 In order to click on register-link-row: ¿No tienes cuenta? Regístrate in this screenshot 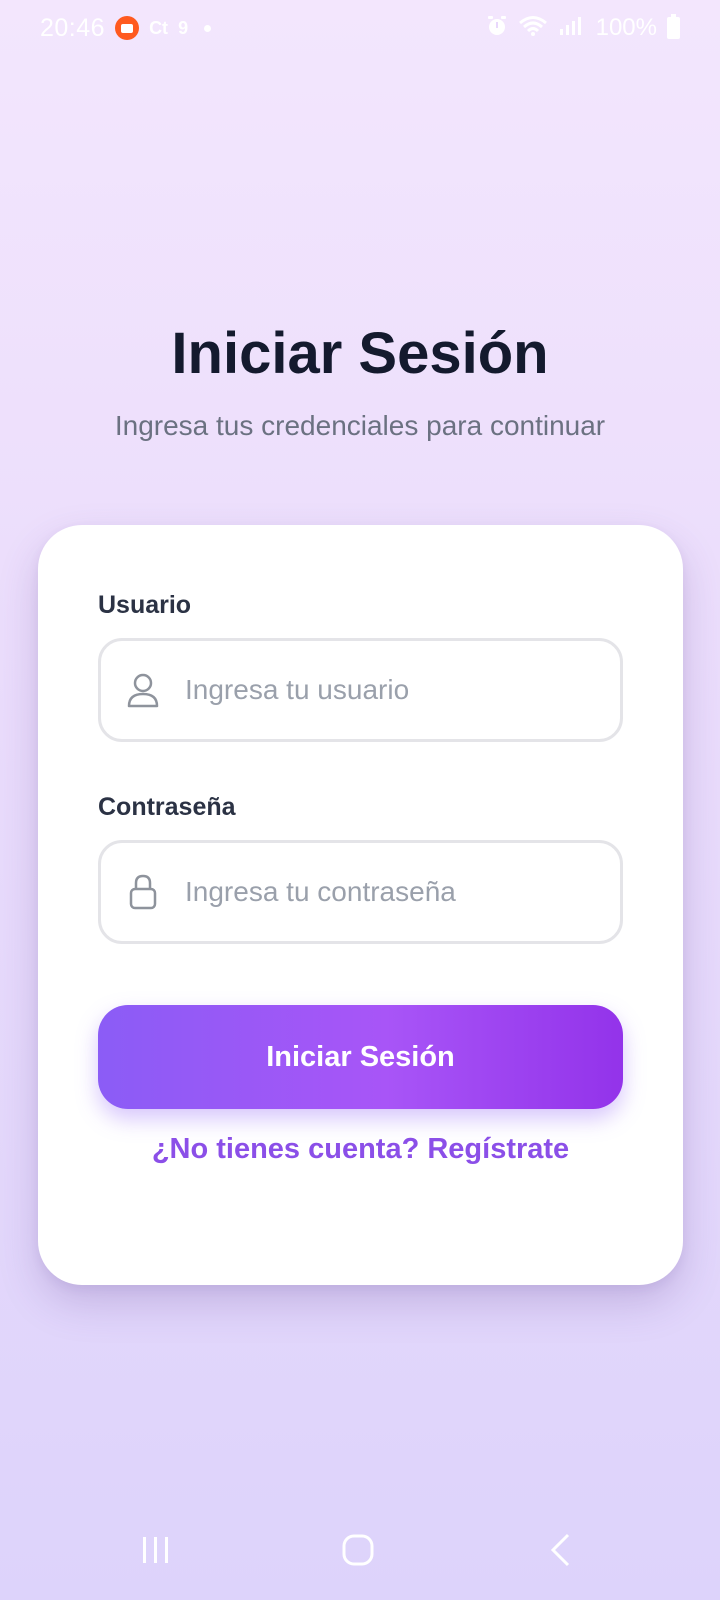, I will do `click(360, 1149)`.